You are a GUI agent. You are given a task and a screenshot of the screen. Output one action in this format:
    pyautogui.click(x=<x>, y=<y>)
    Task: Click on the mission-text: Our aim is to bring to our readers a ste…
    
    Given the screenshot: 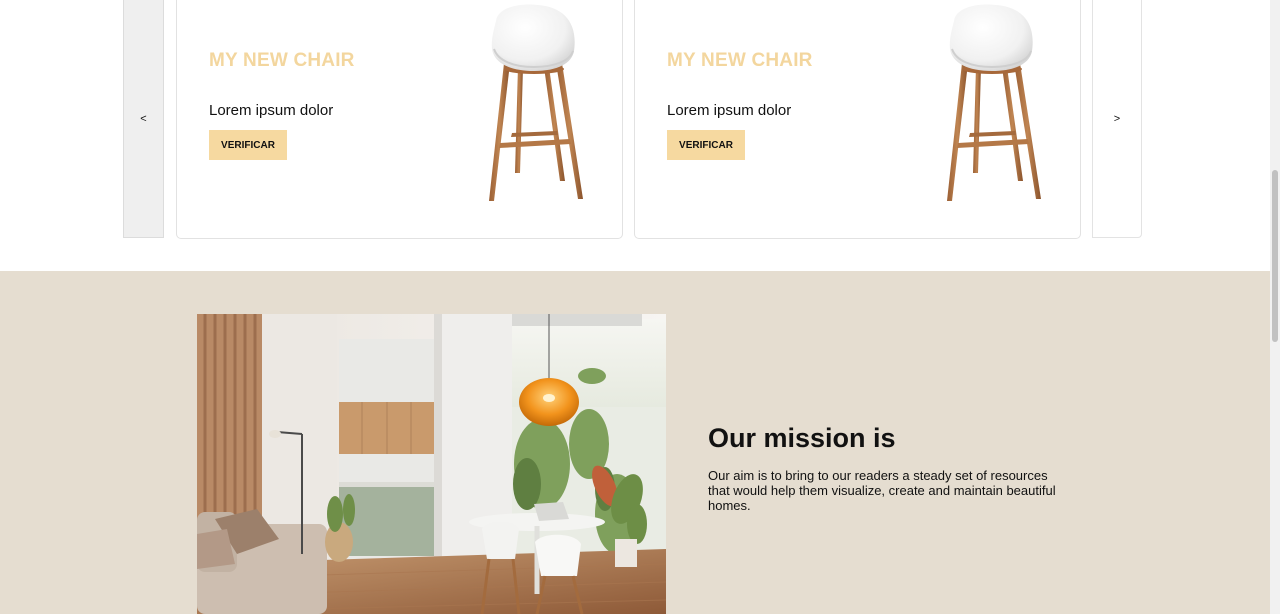 What is the action you would take?
    pyautogui.click(x=882, y=490)
    